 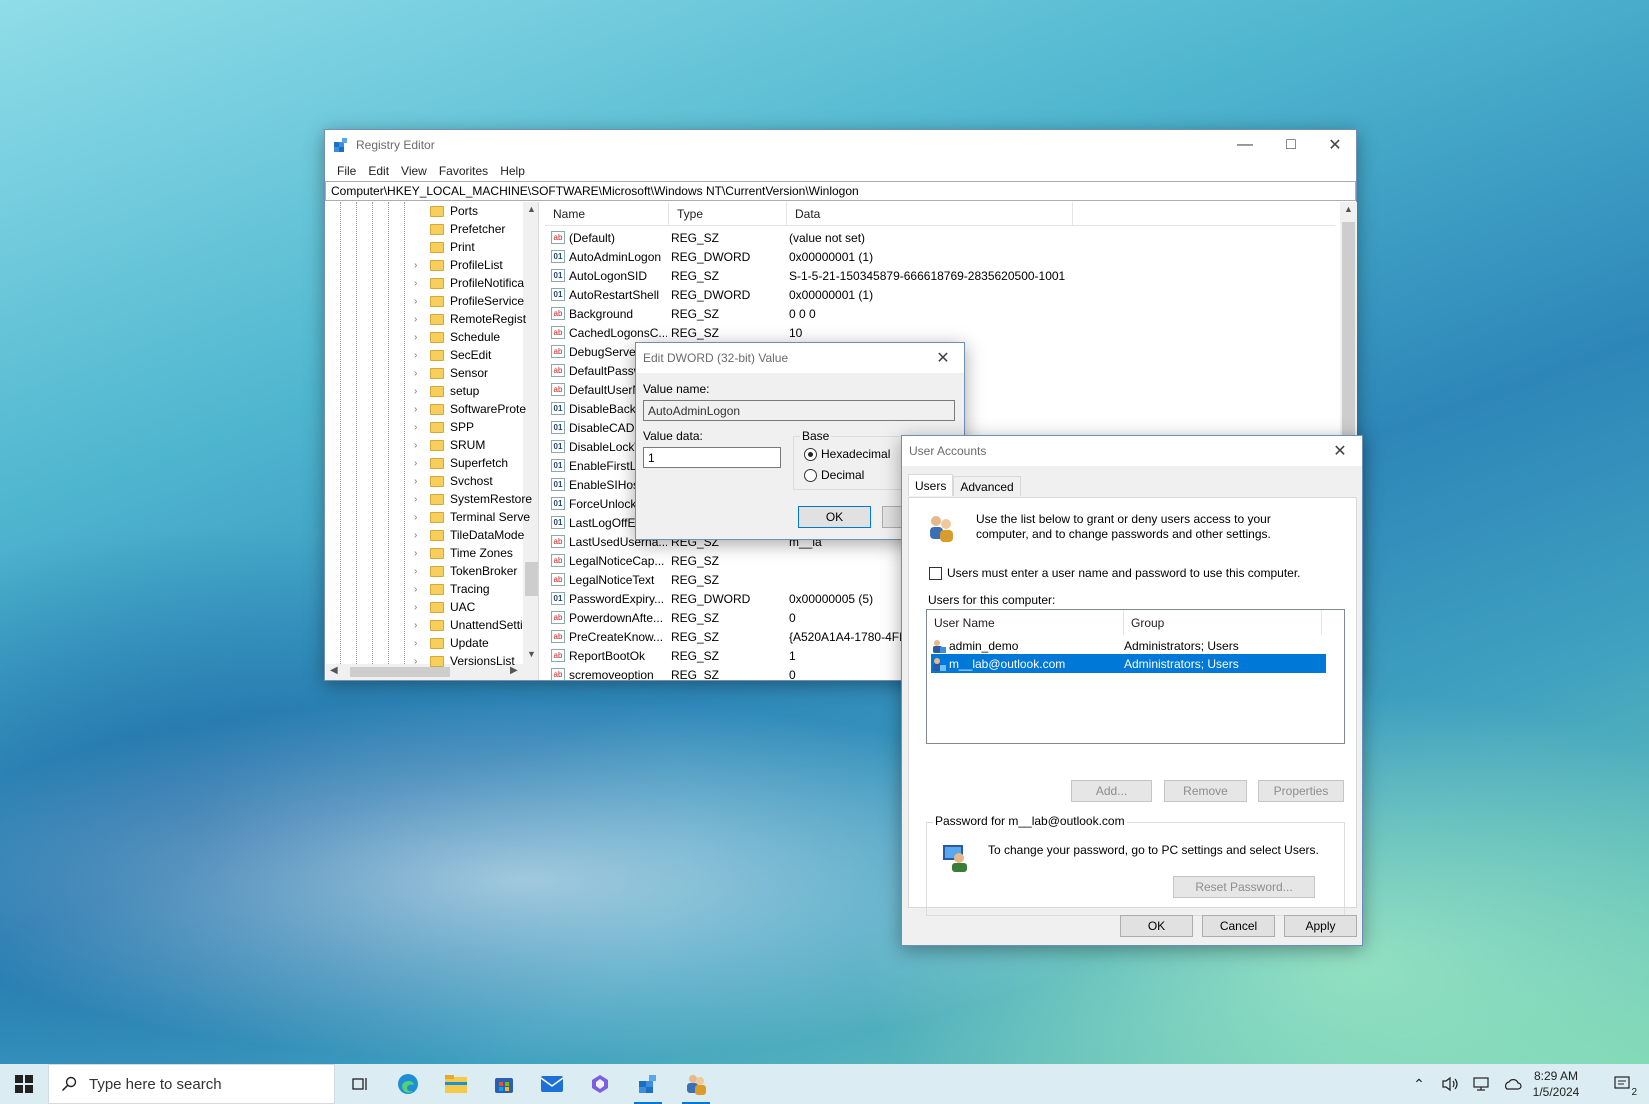 I want to click on tree-key: › ProfileService, so click(x=425, y=301).